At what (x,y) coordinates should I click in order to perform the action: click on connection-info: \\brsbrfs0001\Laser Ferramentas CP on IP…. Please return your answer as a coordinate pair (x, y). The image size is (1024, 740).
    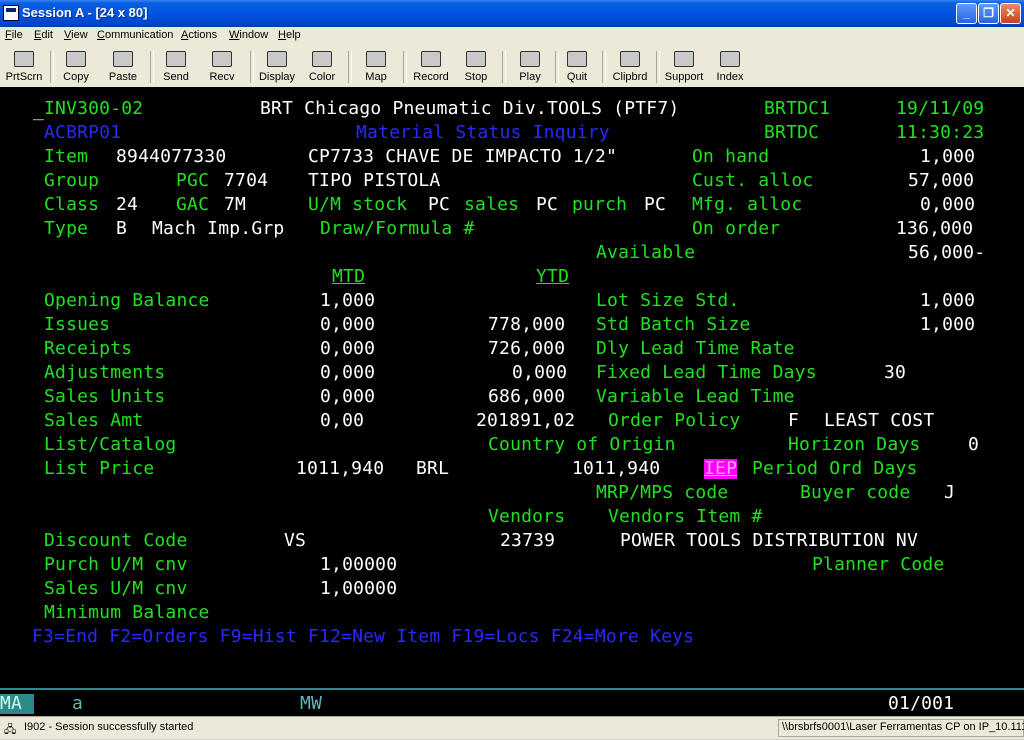
    Looking at the image, I should click on (903, 727).